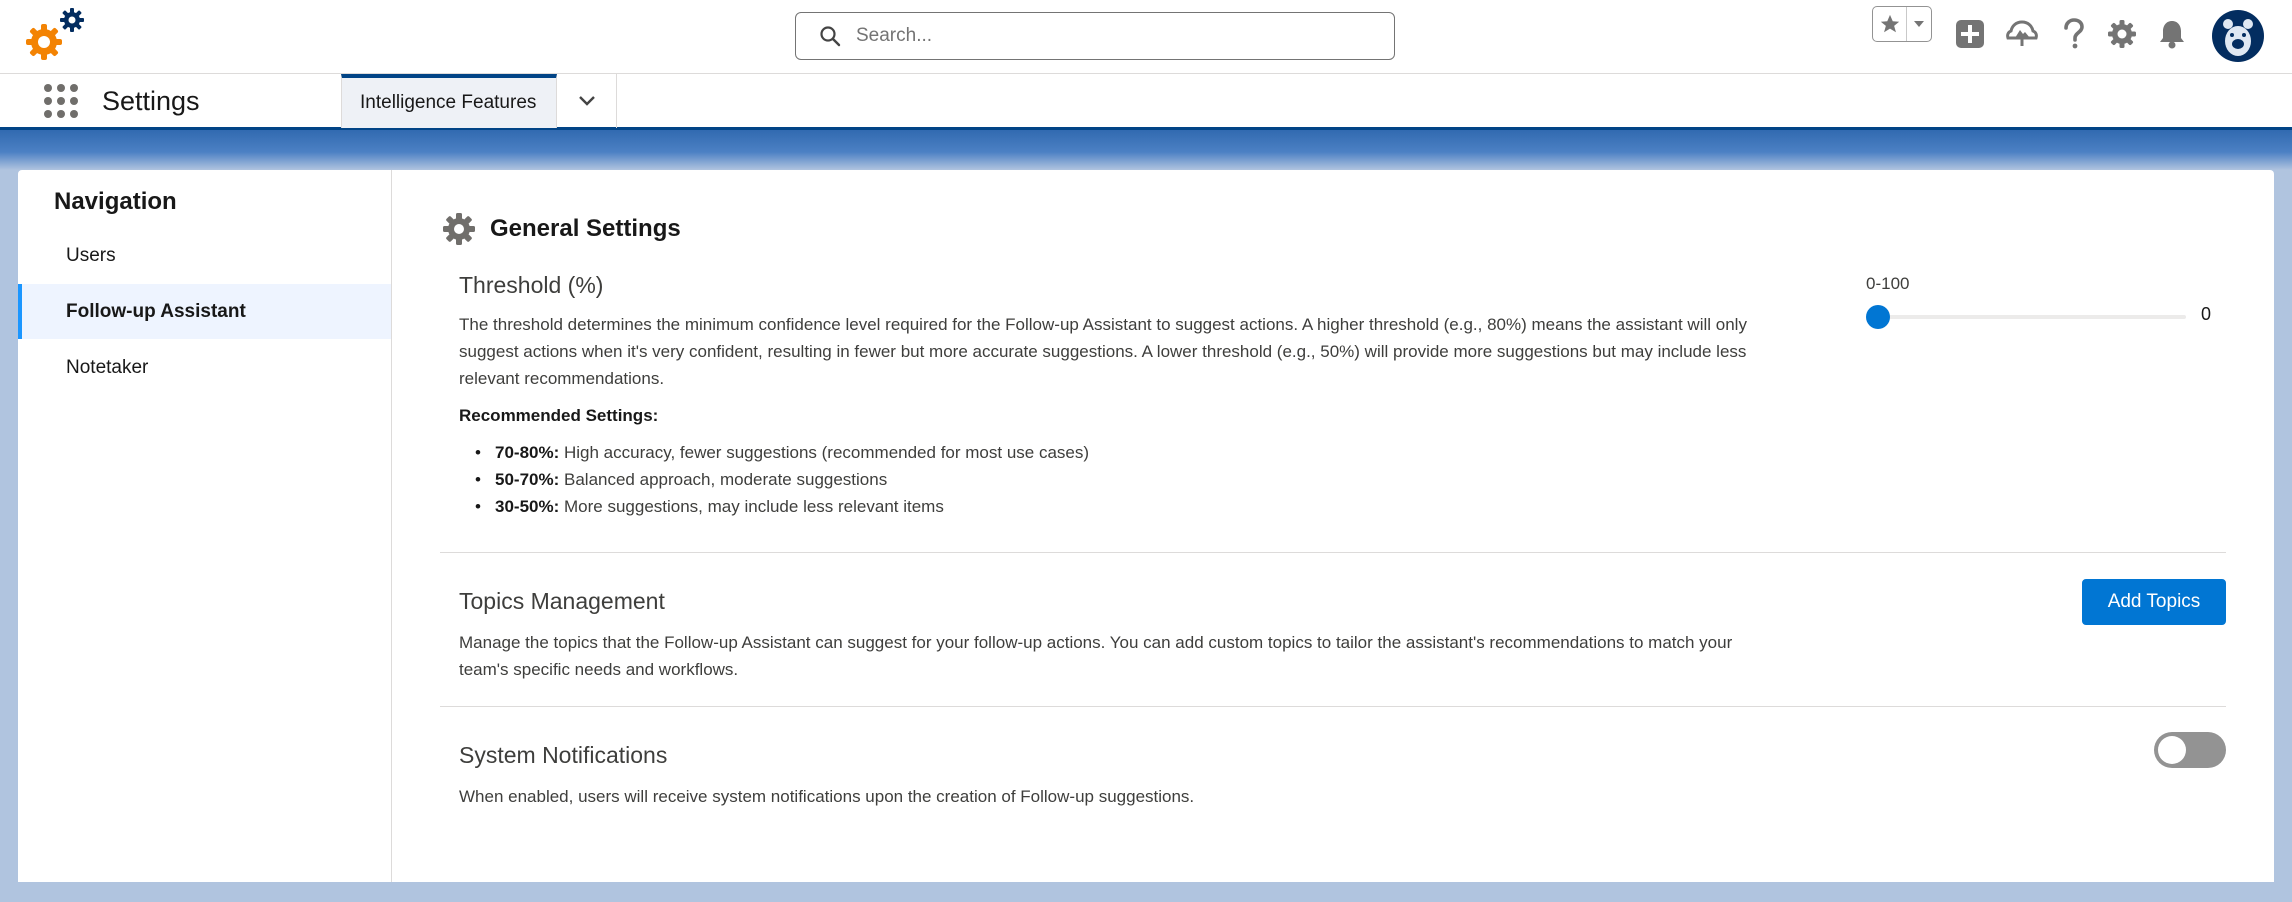  Describe the element at coordinates (1116, 36) in the screenshot. I see `search-input` at that location.